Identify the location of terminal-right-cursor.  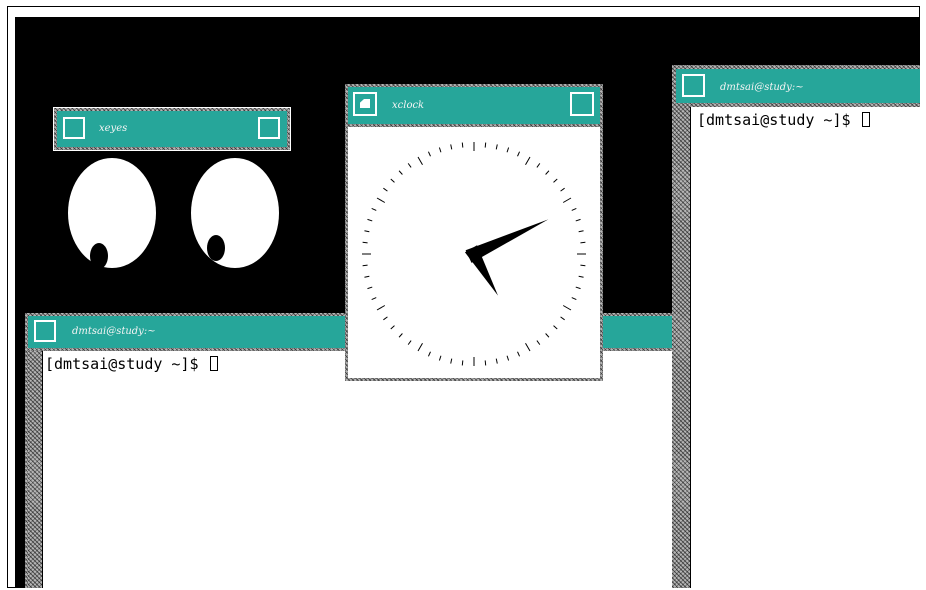
(865, 119).